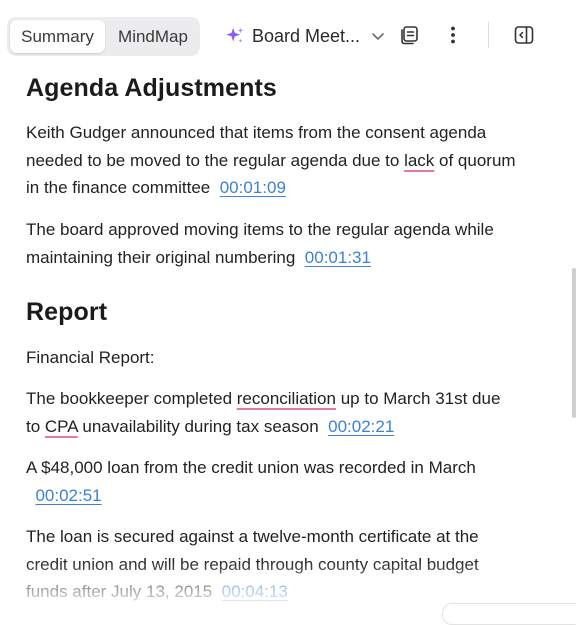  I want to click on timestamp-link: 00:02:51, so click(68, 495).